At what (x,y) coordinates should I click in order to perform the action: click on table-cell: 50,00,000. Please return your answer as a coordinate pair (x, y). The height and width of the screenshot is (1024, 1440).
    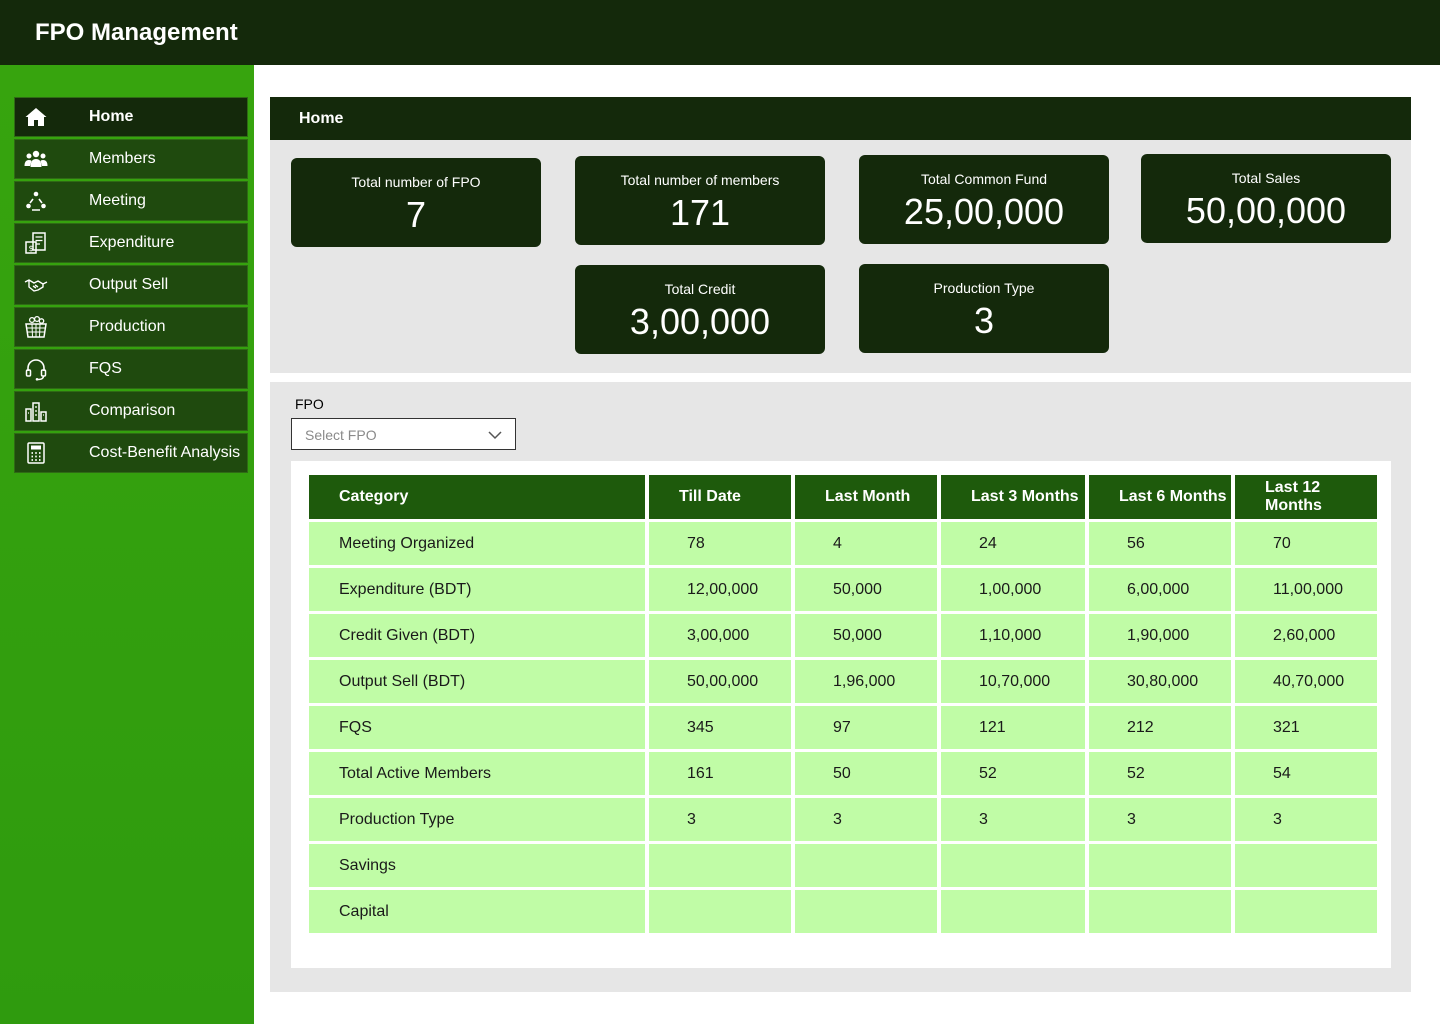
    Looking at the image, I should click on (720, 681).